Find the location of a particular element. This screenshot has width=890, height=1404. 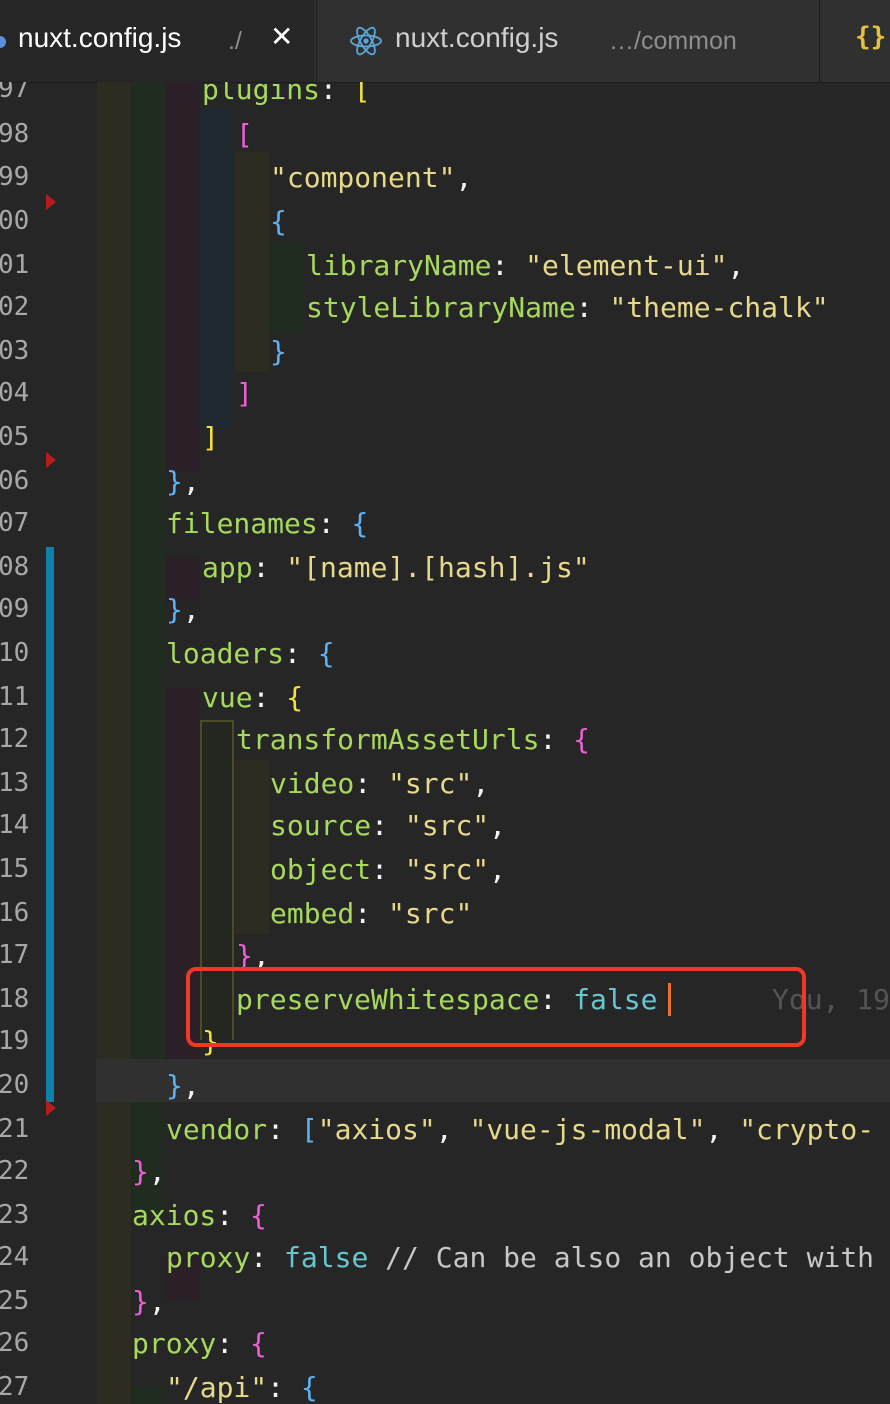

line-number: 02 is located at coordinates (15, 307).